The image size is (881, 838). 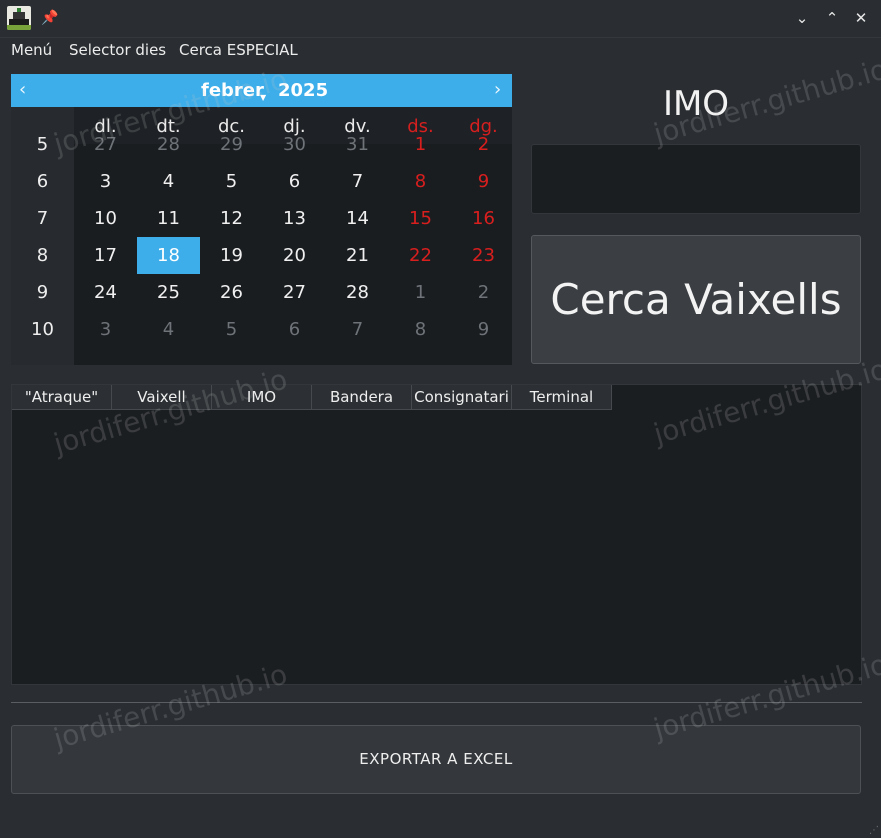 What do you see at coordinates (42, 292) in the screenshot?
I see `week-number: 9` at bounding box center [42, 292].